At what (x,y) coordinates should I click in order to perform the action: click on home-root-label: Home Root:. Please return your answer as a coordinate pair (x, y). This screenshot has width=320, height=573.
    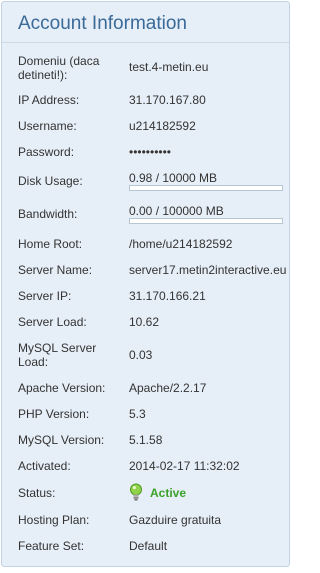
    Looking at the image, I should click on (50, 244).